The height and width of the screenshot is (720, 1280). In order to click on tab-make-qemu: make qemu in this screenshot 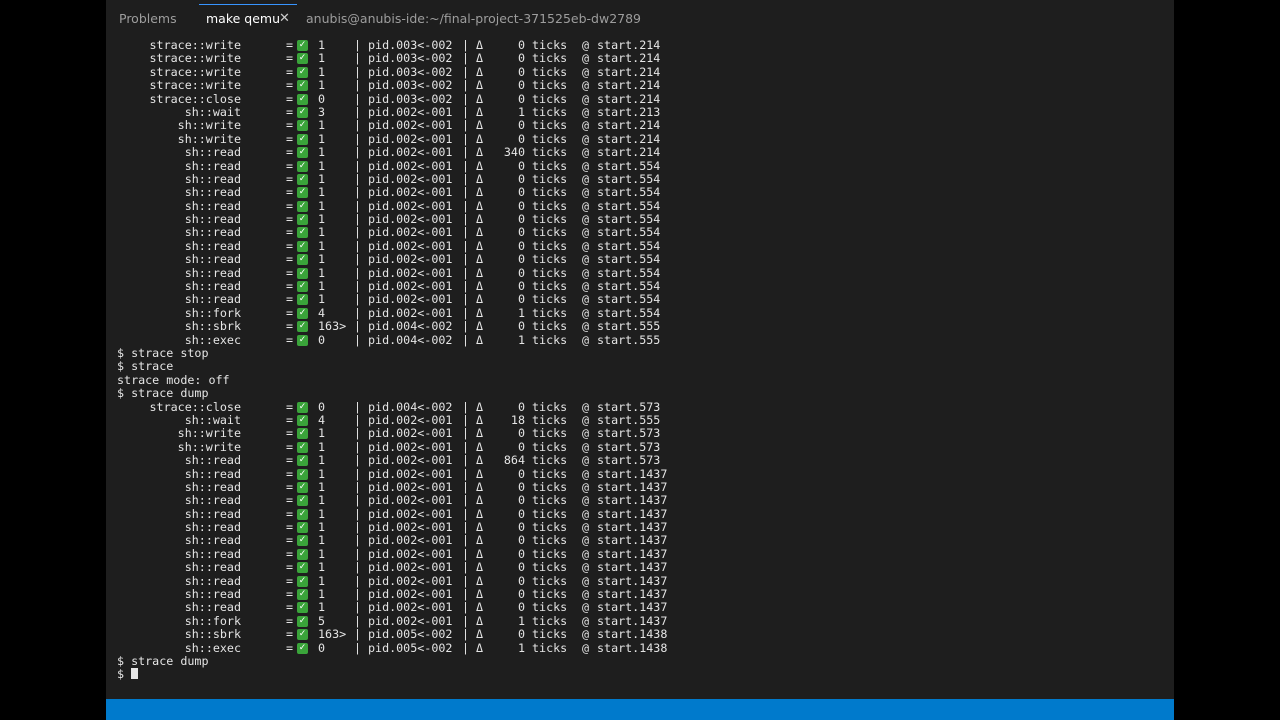, I will do `click(243, 19)`.